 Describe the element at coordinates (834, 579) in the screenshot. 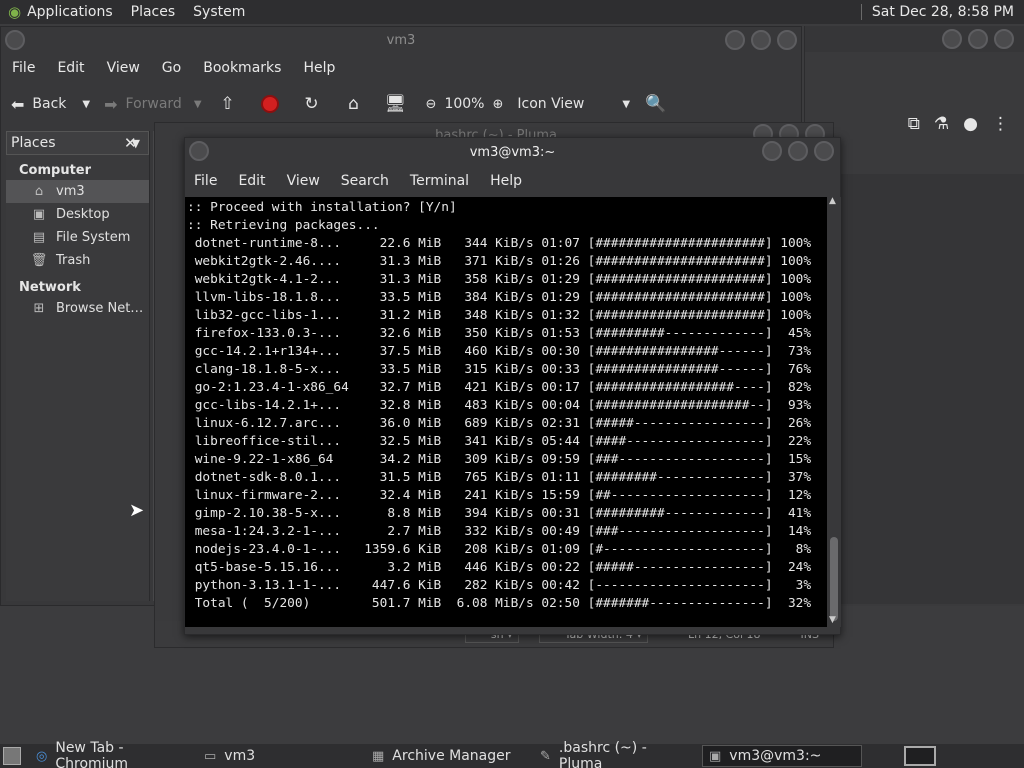

I see `scrollbar-thumb` at that location.